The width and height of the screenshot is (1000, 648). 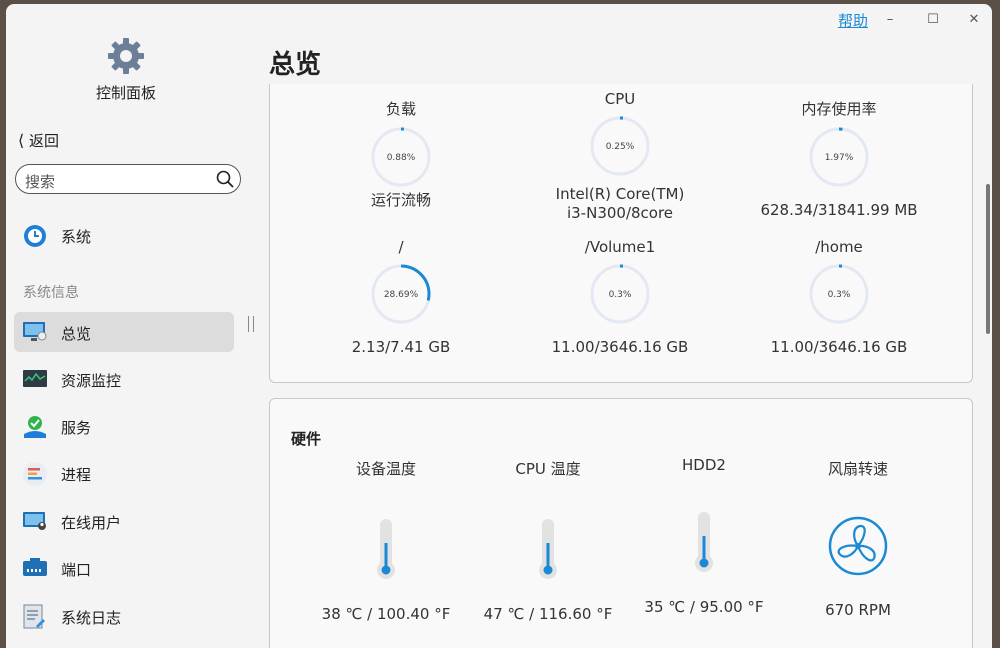 I want to click on port-icon, so click(x=35, y=568).